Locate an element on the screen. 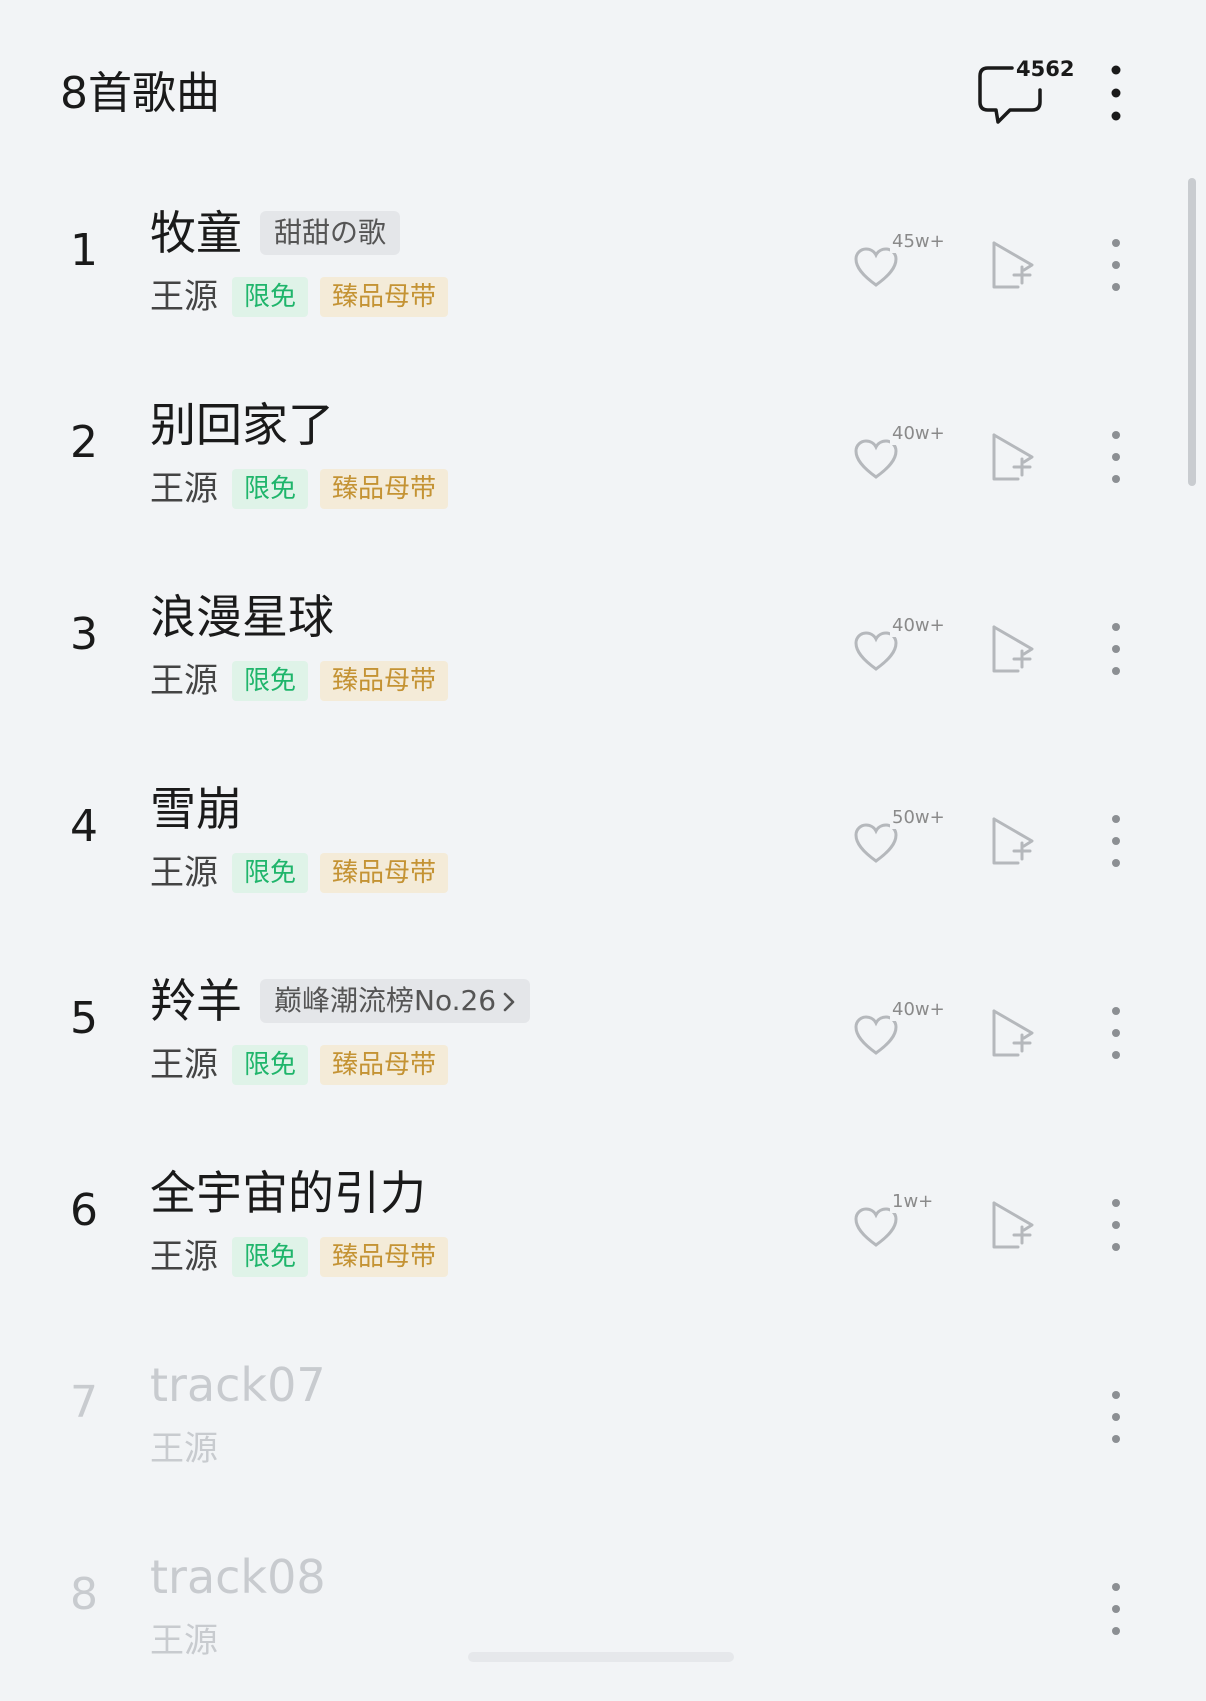  song-index: 4 is located at coordinates (84, 826).